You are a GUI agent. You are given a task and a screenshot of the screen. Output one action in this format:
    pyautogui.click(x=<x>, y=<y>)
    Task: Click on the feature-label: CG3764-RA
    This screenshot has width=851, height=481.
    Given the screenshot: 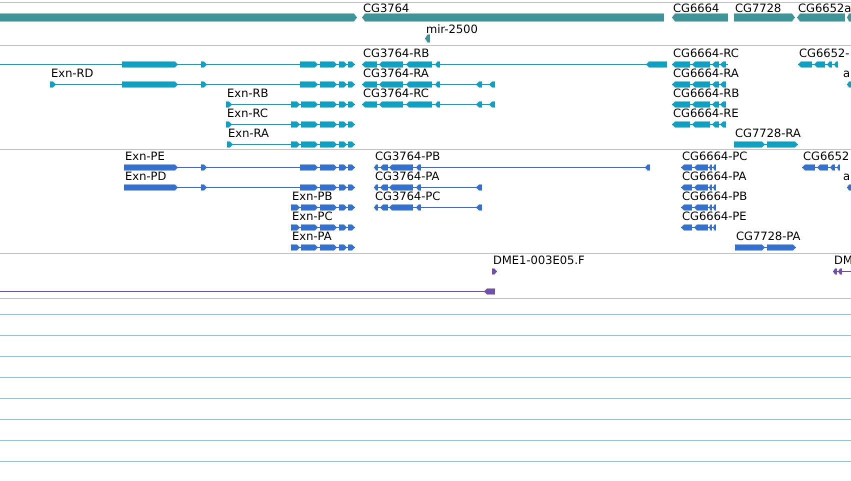 What is the action you would take?
    pyautogui.click(x=396, y=73)
    